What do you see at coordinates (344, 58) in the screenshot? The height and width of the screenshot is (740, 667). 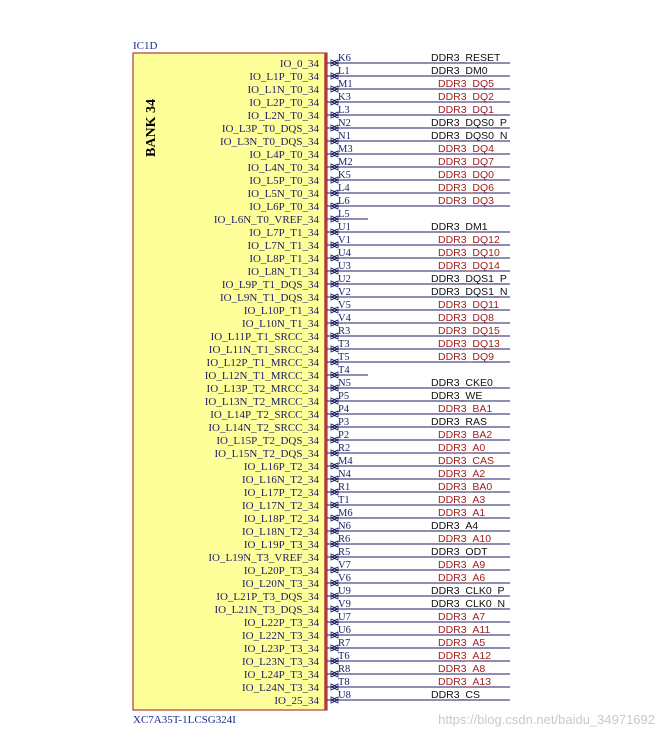 I see `pin-number: K6` at bounding box center [344, 58].